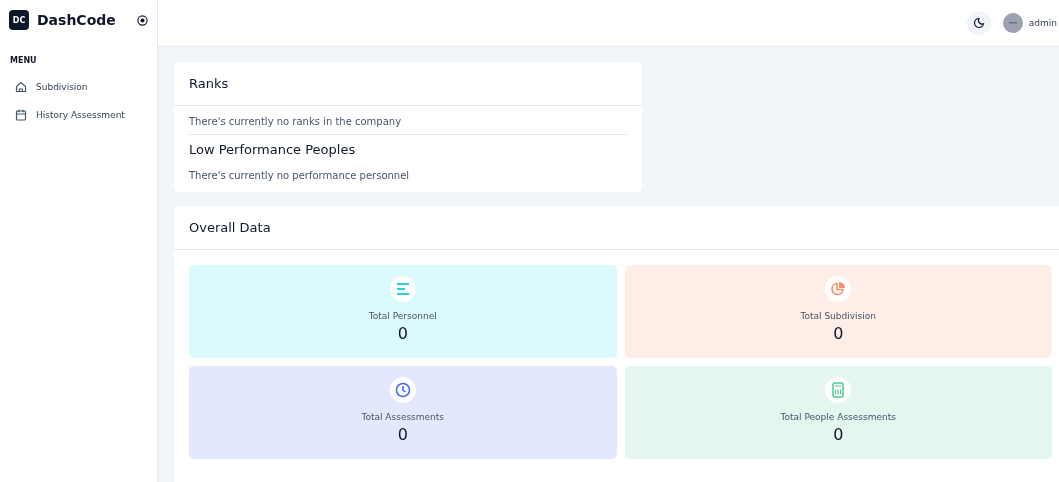  What do you see at coordinates (838, 316) in the screenshot?
I see `stat-label: Total Subdivision` at bounding box center [838, 316].